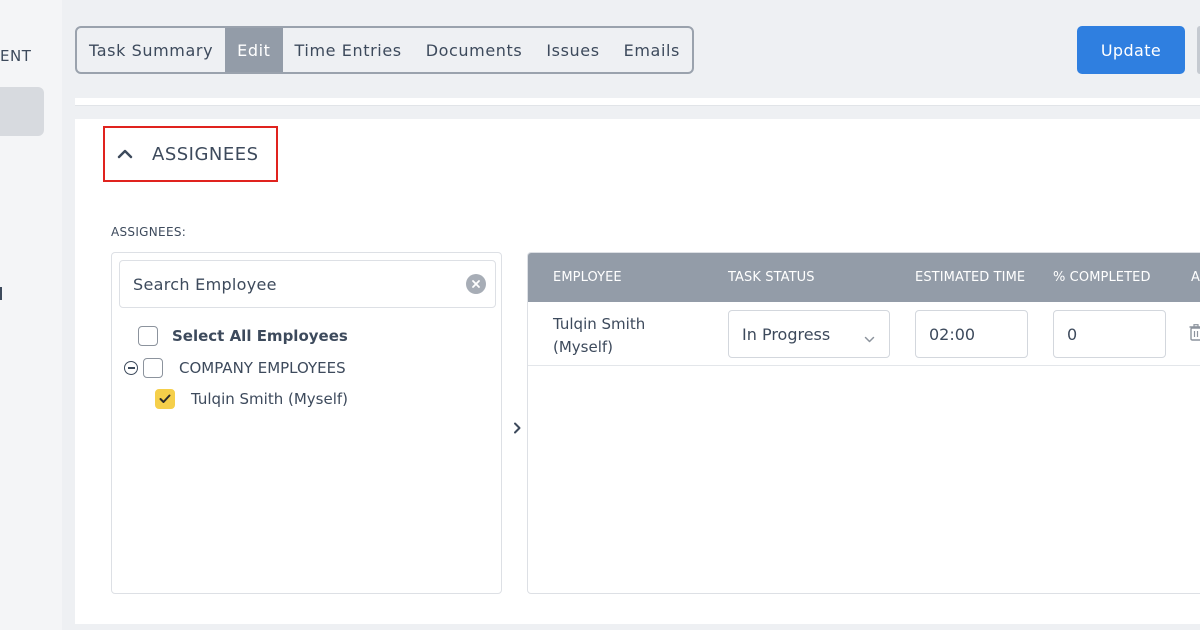 The height and width of the screenshot is (630, 1200). Describe the element at coordinates (1102, 277) in the screenshot. I see `column-header: % COMPLETED` at that location.